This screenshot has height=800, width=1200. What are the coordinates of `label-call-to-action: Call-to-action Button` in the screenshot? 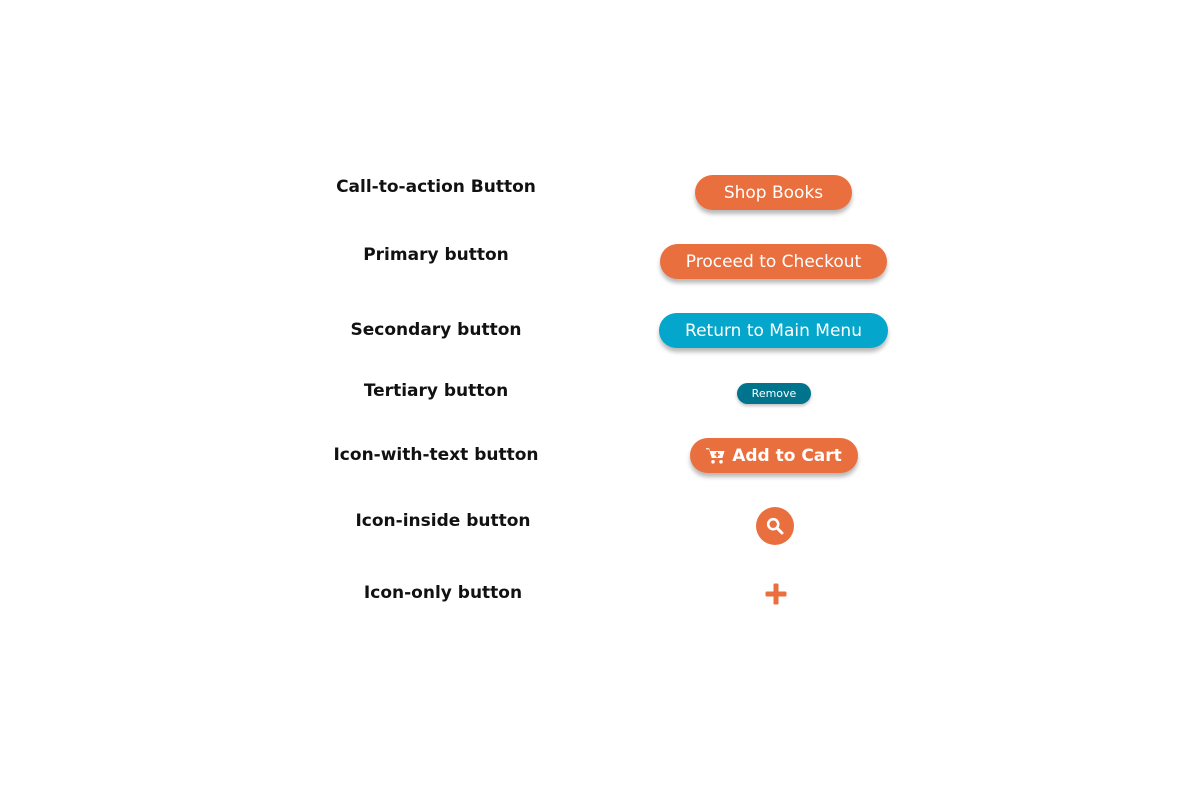 It's located at (436, 187).